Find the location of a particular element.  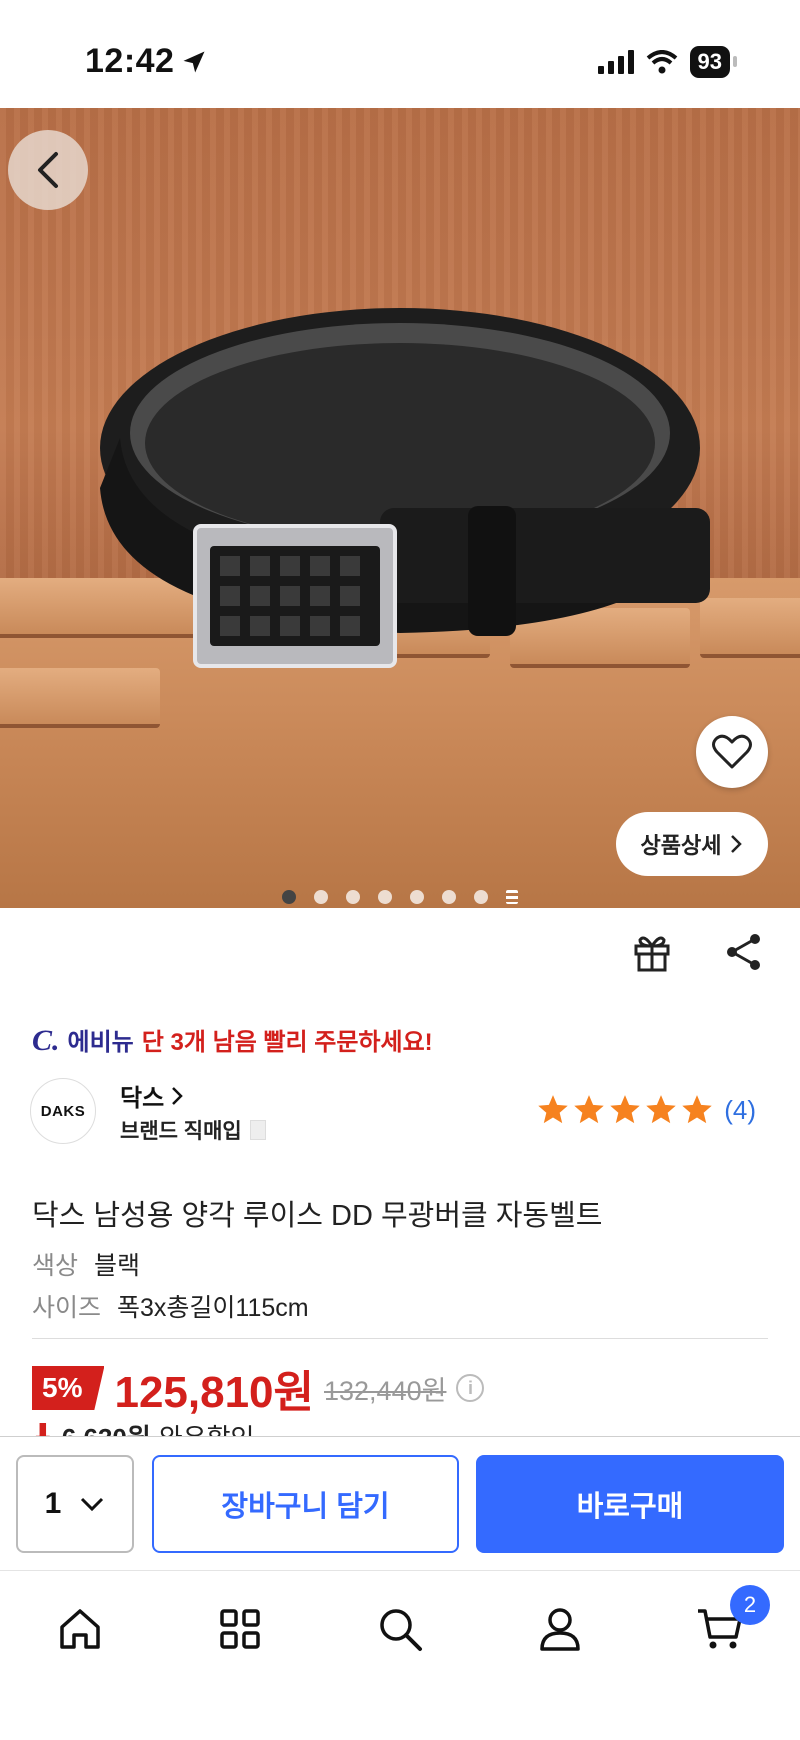

back-button is located at coordinates (48, 170).